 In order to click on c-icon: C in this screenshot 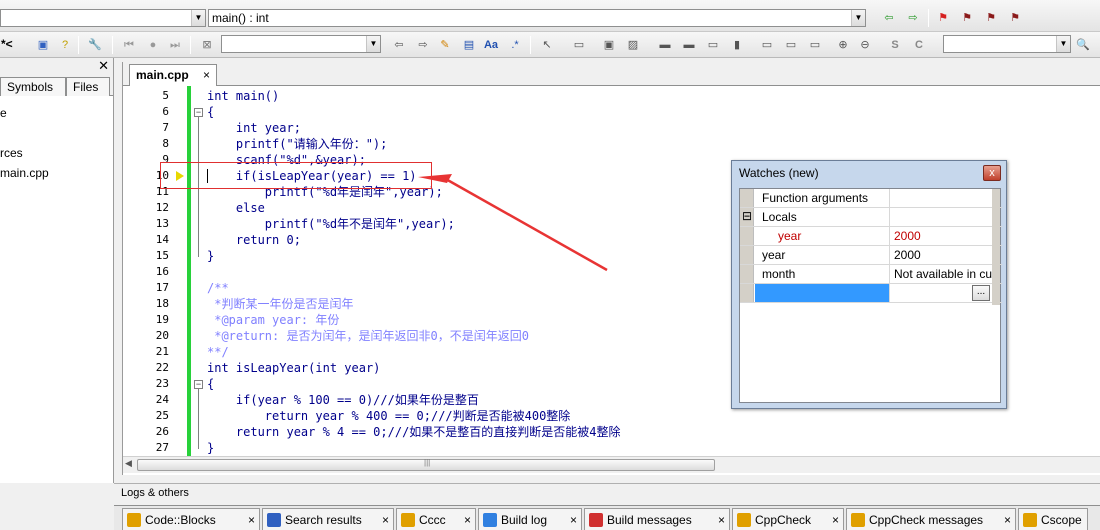, I will do `click(919, 45)`.